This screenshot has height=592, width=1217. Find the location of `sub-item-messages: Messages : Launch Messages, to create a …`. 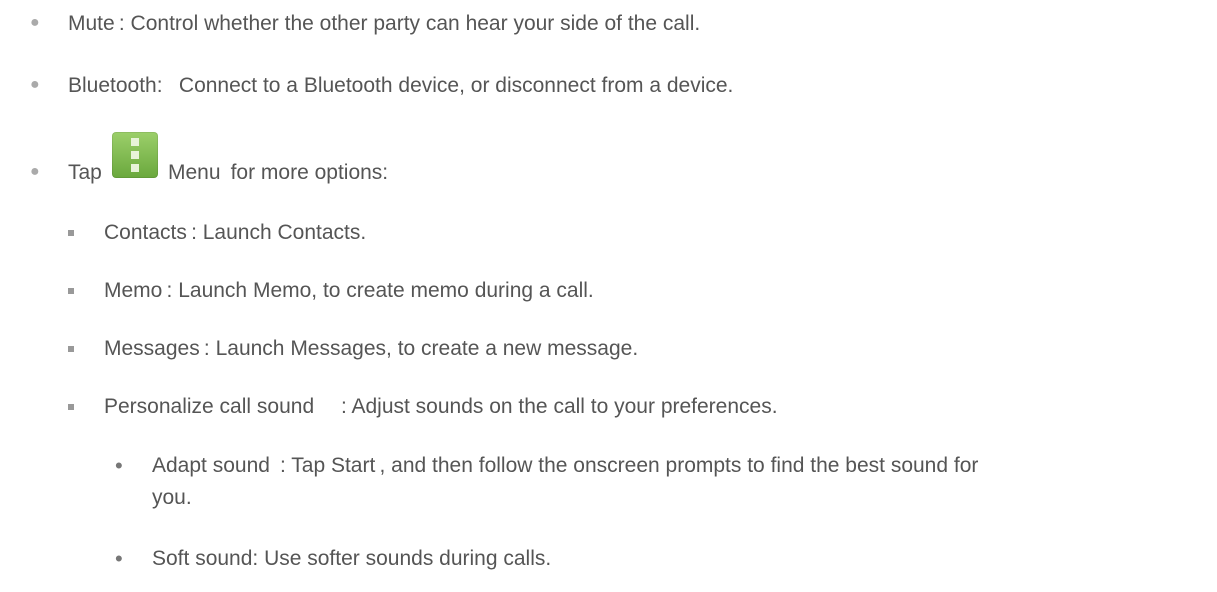

sub-item-messages: Messages : Launch Messages, to create a … is located at coordinates (371, 348).